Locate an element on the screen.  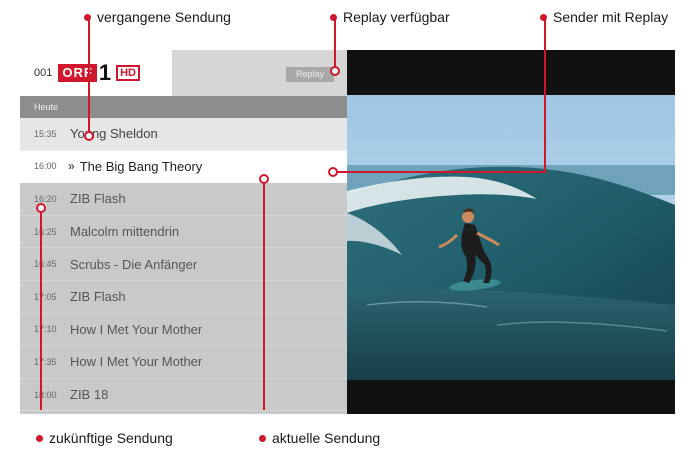
orf-logo-digit: 1 is located at coordinates (105, 72).